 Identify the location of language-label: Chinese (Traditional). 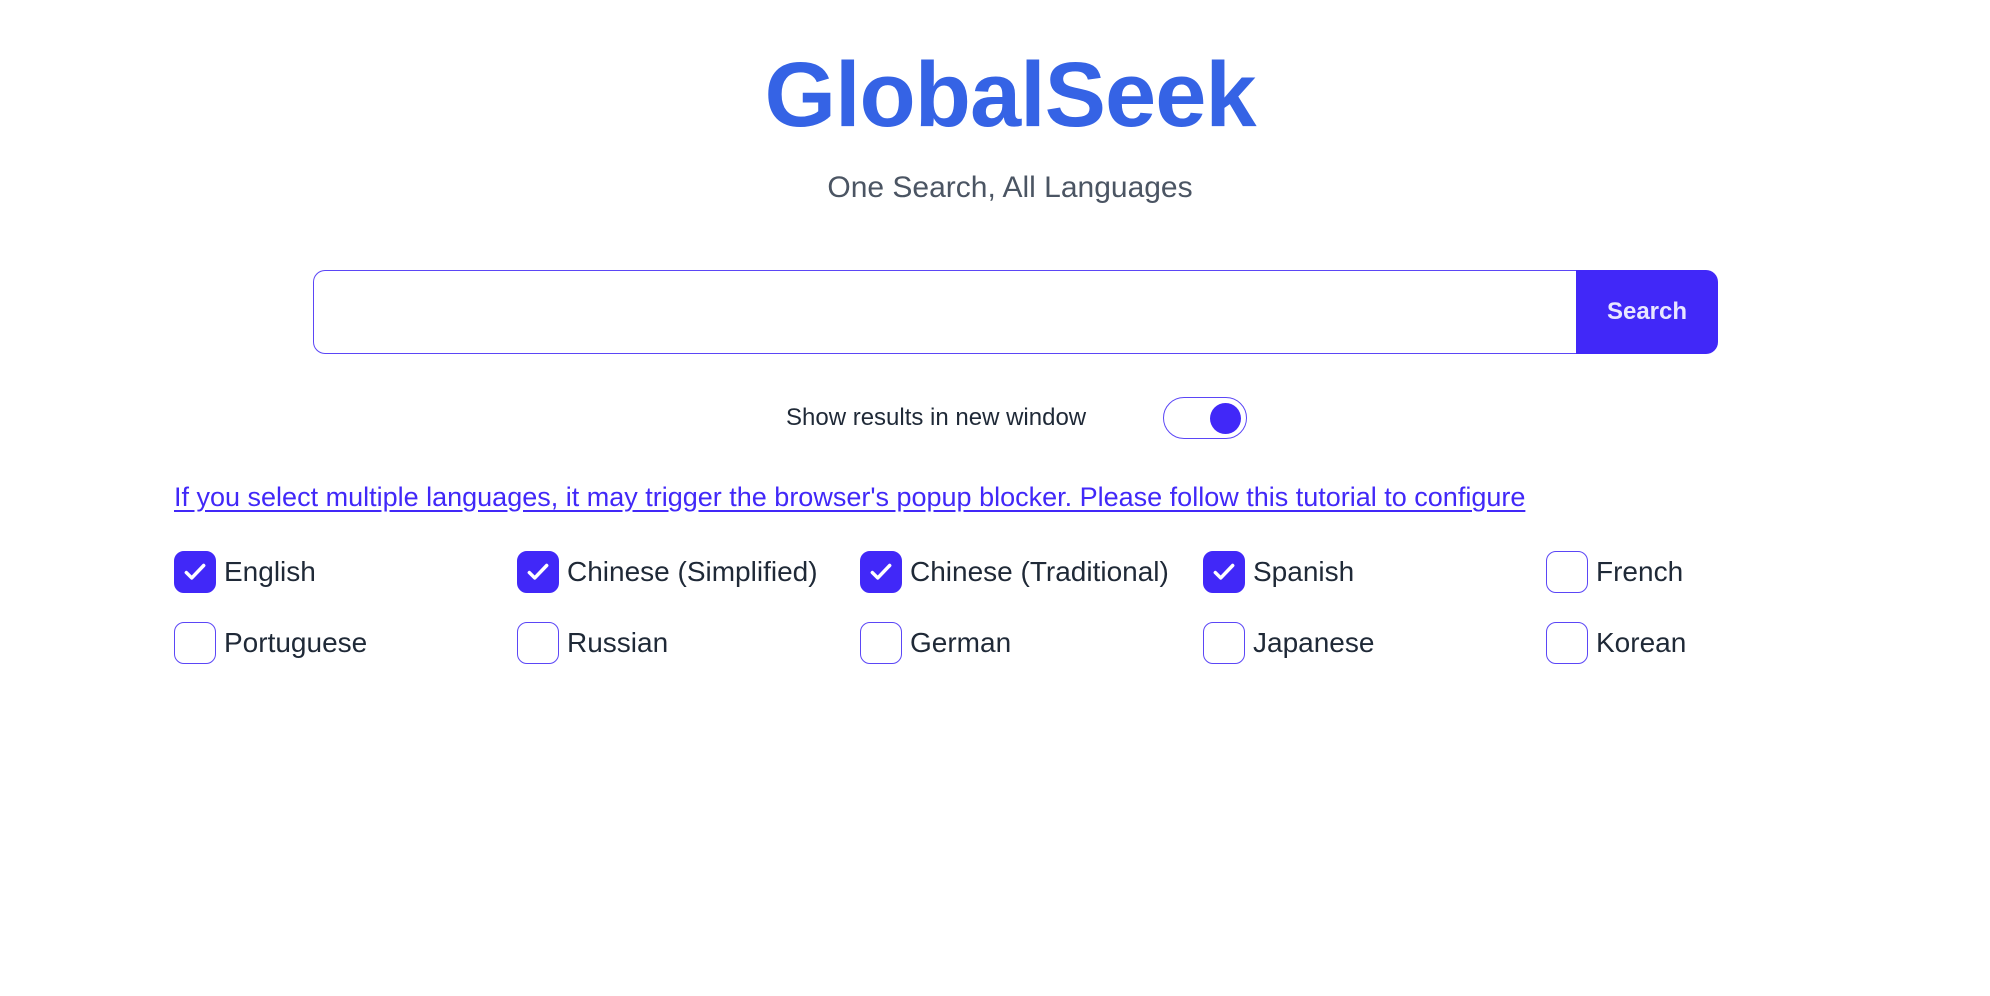
(1039, 571).